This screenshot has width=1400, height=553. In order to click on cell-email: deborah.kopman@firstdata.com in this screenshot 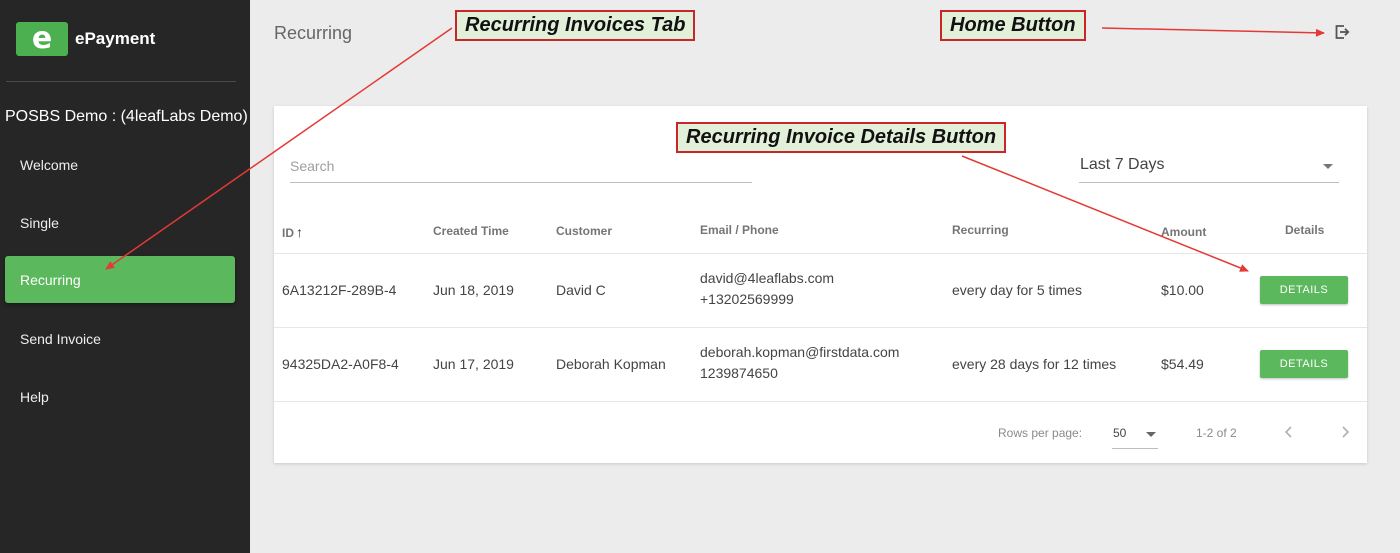, I will do `click(800, 352)`.